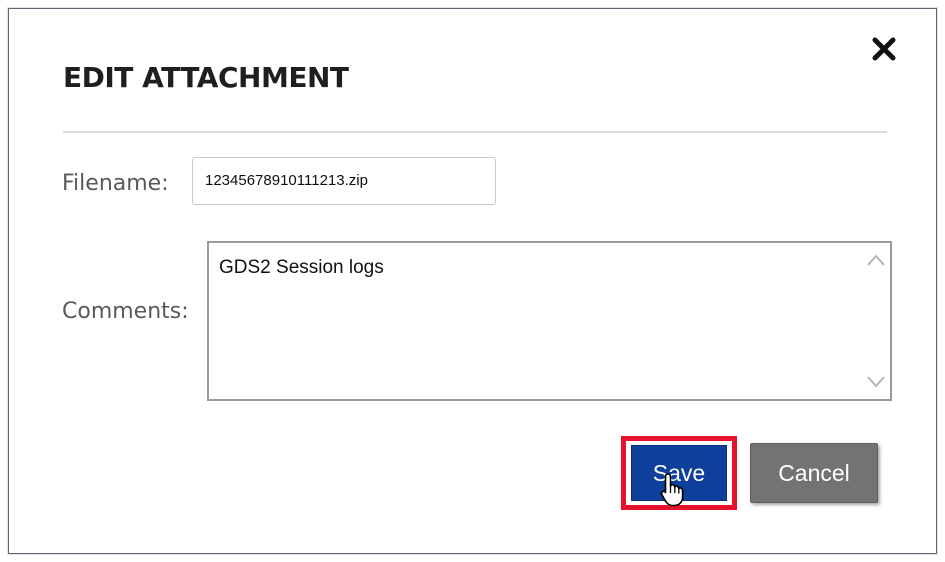  I want to click on chevron-down-icon, so click(876, 382).